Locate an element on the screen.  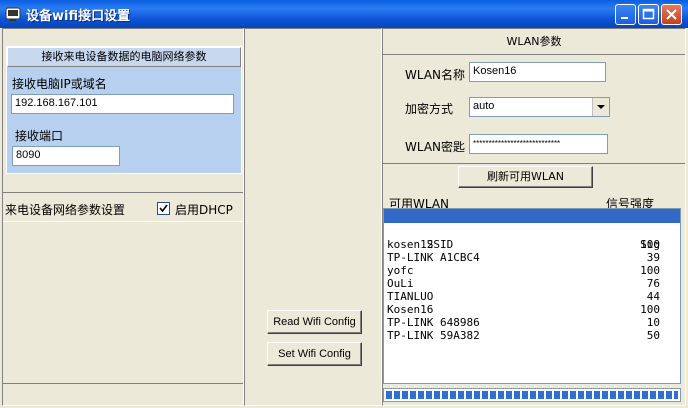
ssid-value: TP-LINK 59A382 is located at coordinates (433, 335).